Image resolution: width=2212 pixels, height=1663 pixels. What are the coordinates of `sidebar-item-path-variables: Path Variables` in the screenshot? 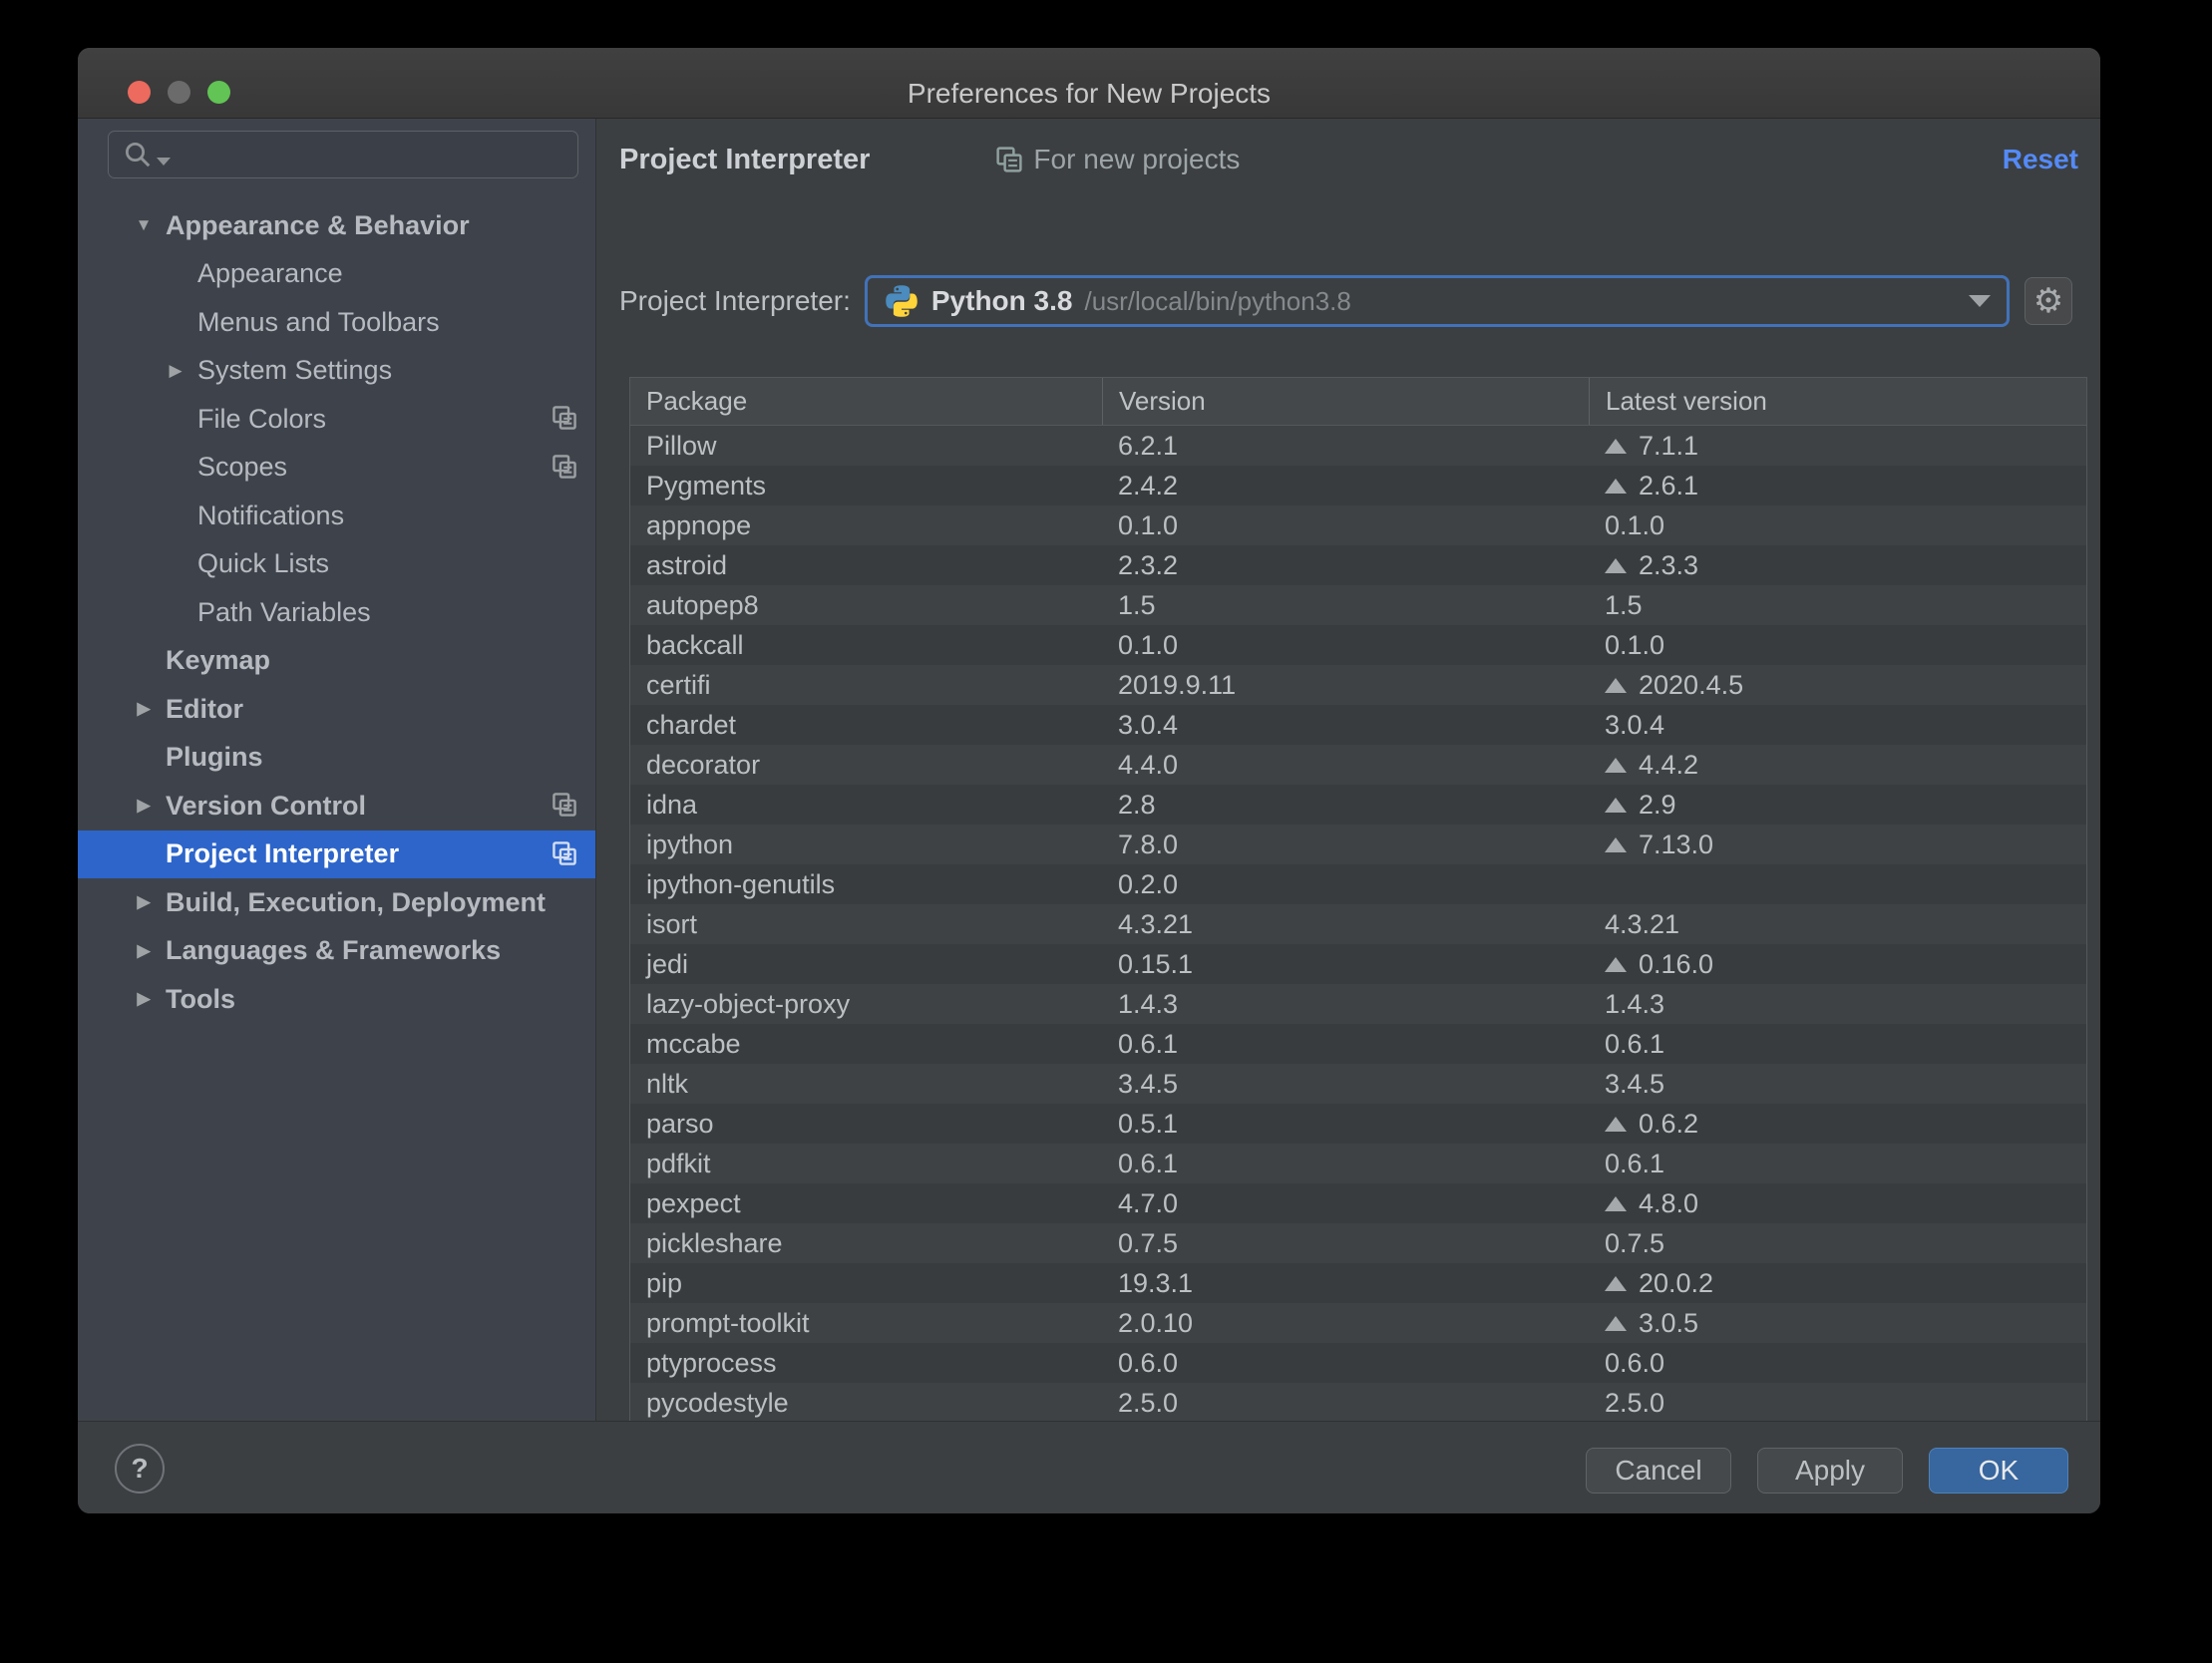 It's located at (336, 612).